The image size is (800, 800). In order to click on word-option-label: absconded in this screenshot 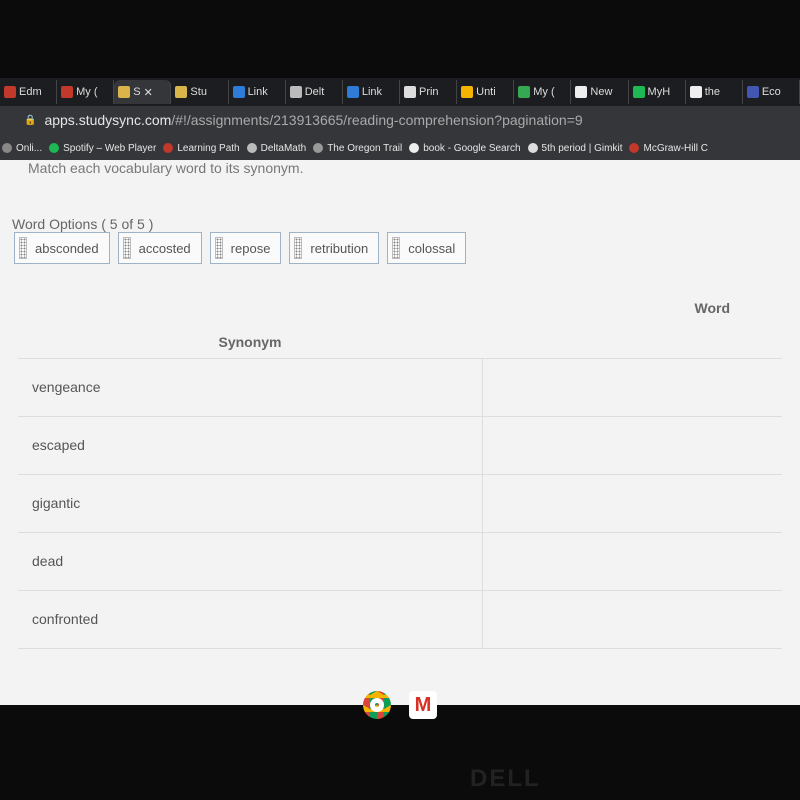, I will do `click(67, 248)`.